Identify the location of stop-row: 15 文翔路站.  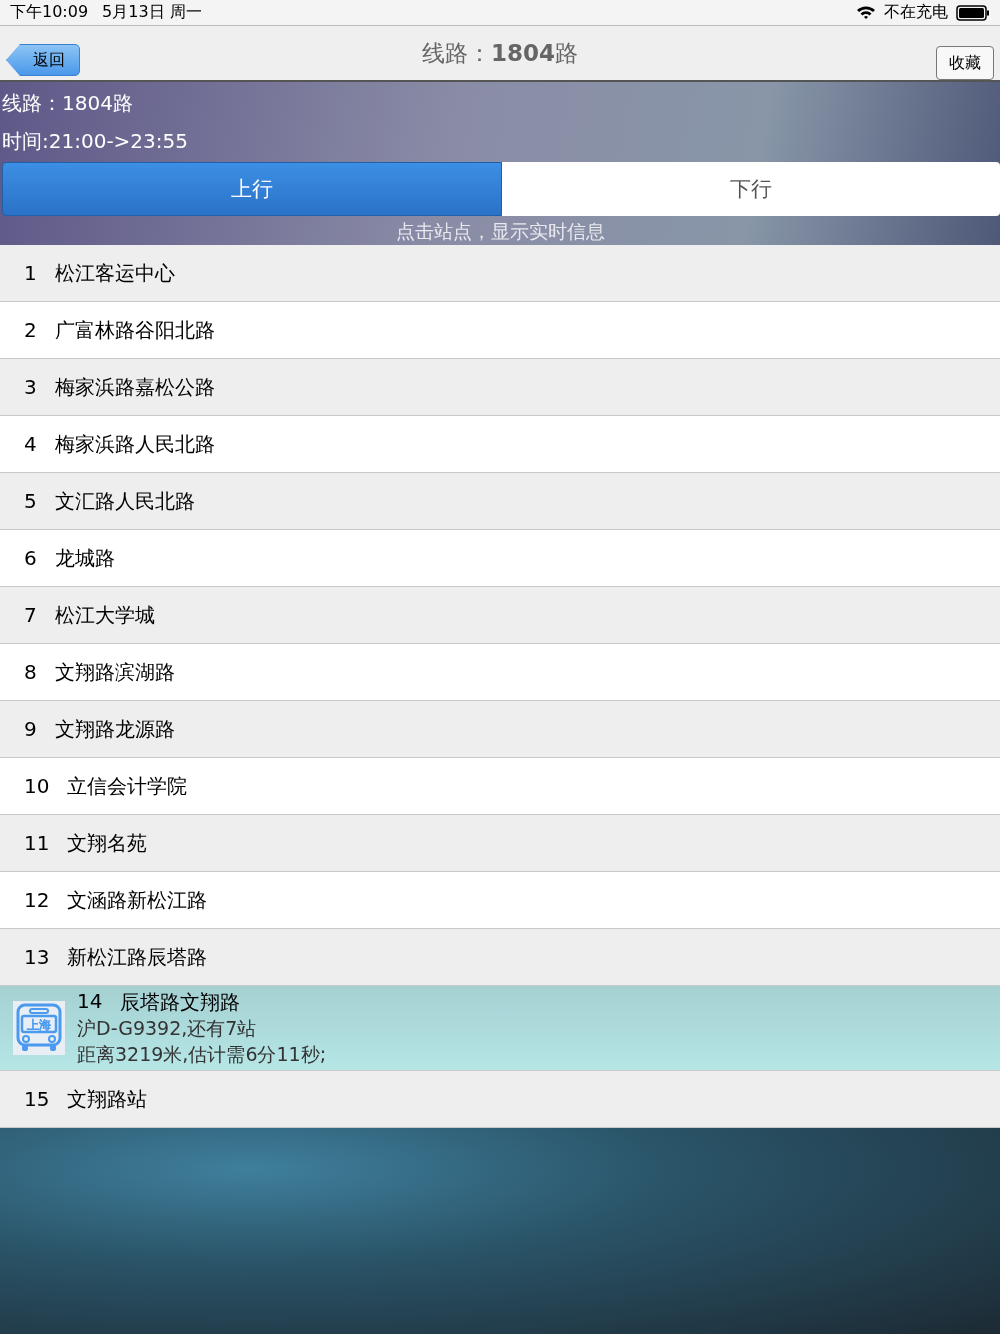
(500, 1099).